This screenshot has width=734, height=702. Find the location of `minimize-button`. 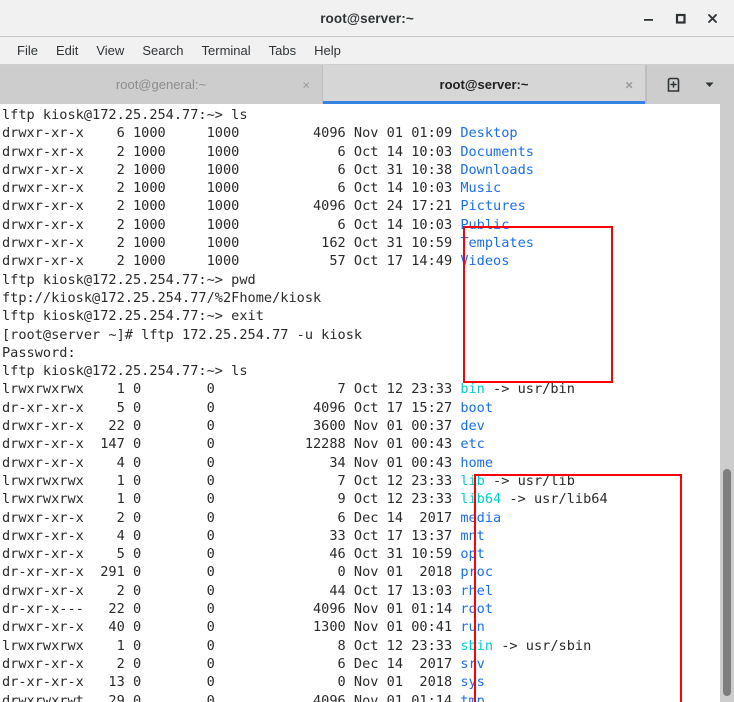

minimize-button is located at coordinates (648, 18).